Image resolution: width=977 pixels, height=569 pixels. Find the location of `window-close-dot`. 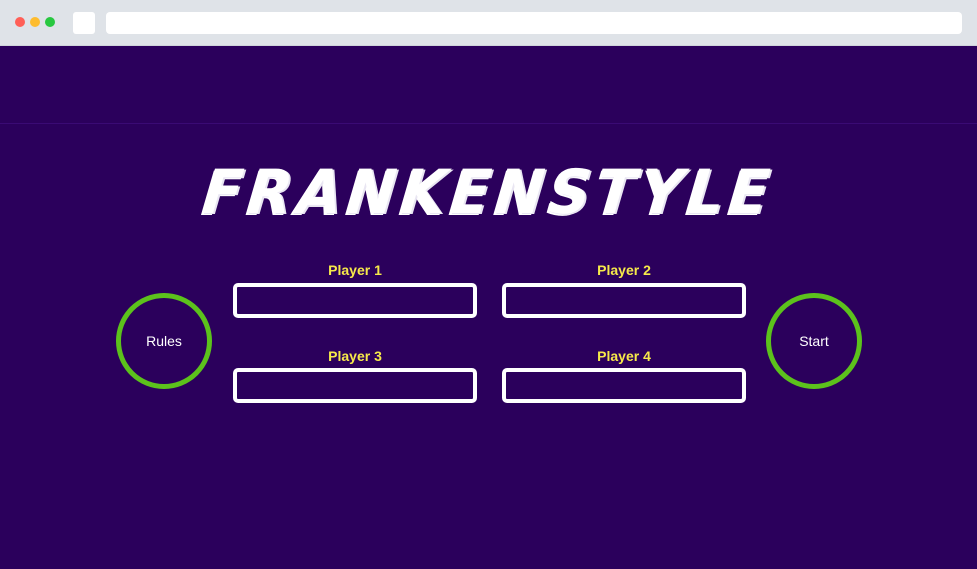

window-close-dot is located at coordinates (20, 22).